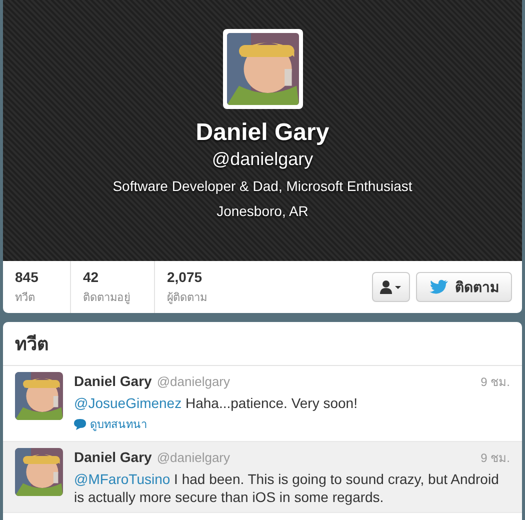 This screenshot has height=520, width=525. What do you see at coordinates (263, 133) in the screenshot?
I see `profile-name: Daniel Gary` at bounding box center [263, 133].